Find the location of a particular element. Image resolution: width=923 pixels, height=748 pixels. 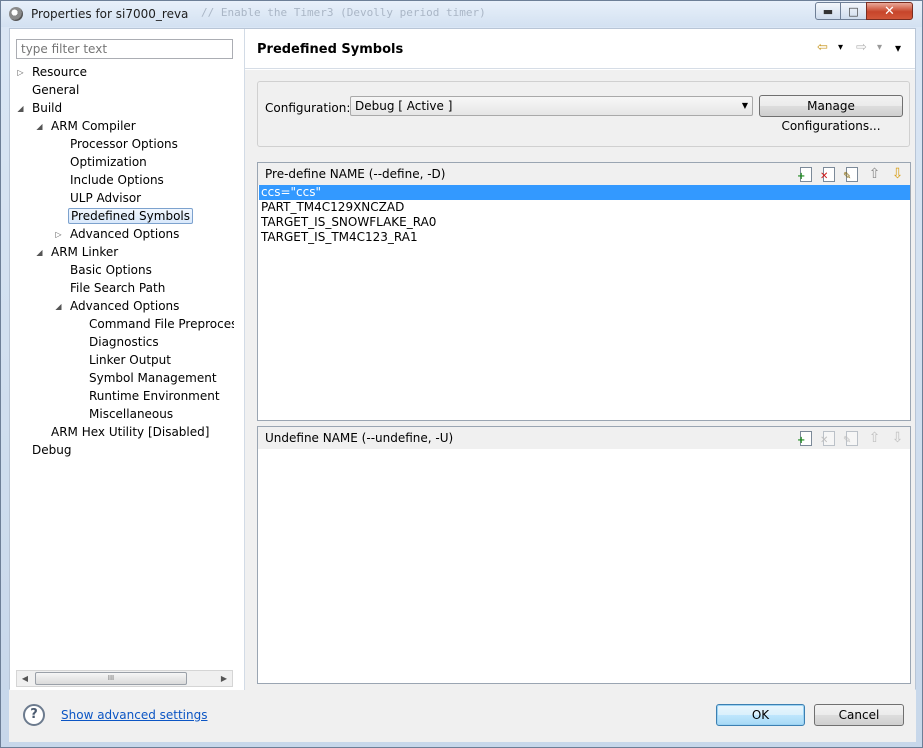

tree-item-include-options: Include Options is located at coordinates (117, 180).